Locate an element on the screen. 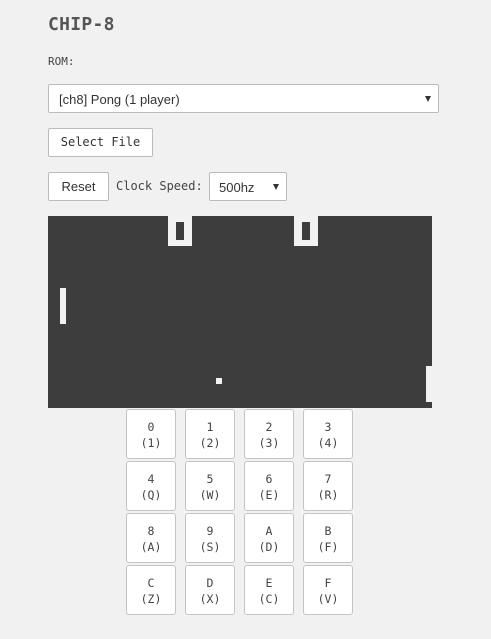  key-9: 9 (S) is located at coordinates (210, 538).